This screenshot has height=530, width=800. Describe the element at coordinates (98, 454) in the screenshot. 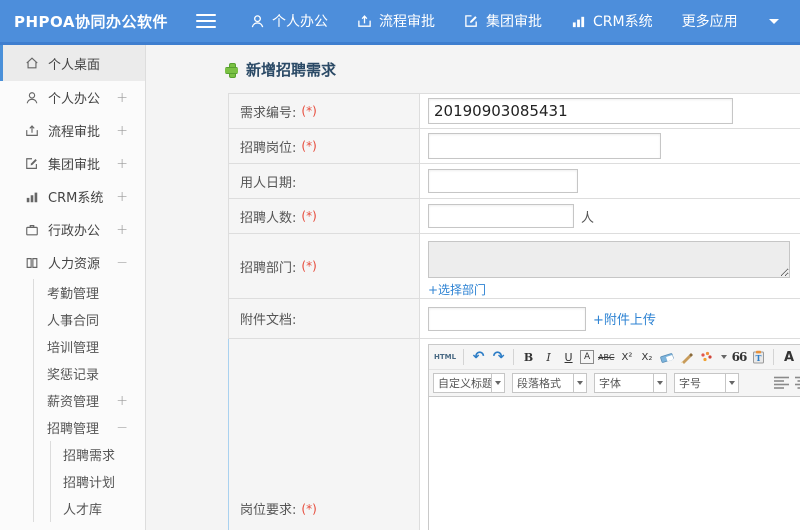

I see `sidebar-item-recruit-demand: 招聘需求` at that location.